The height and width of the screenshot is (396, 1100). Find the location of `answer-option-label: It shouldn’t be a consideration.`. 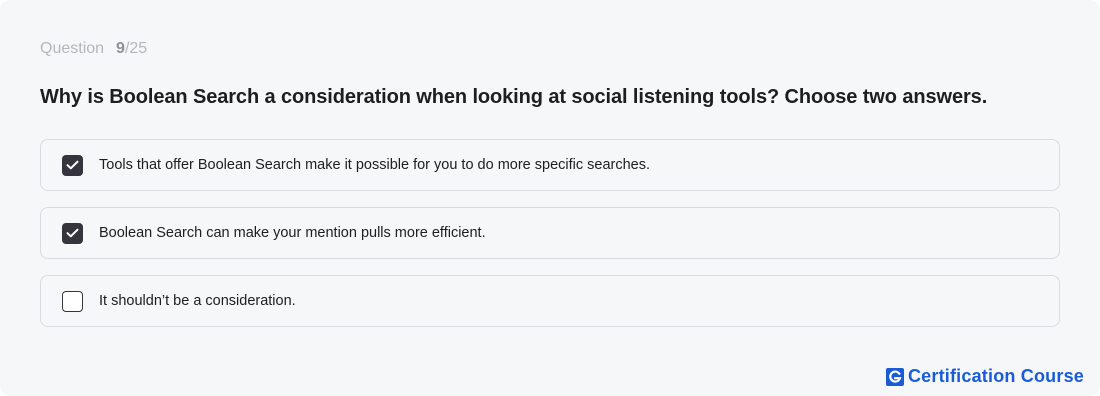

answer-option-label: It shouldn’t be a consideration. is located at coordinates (197, 301).